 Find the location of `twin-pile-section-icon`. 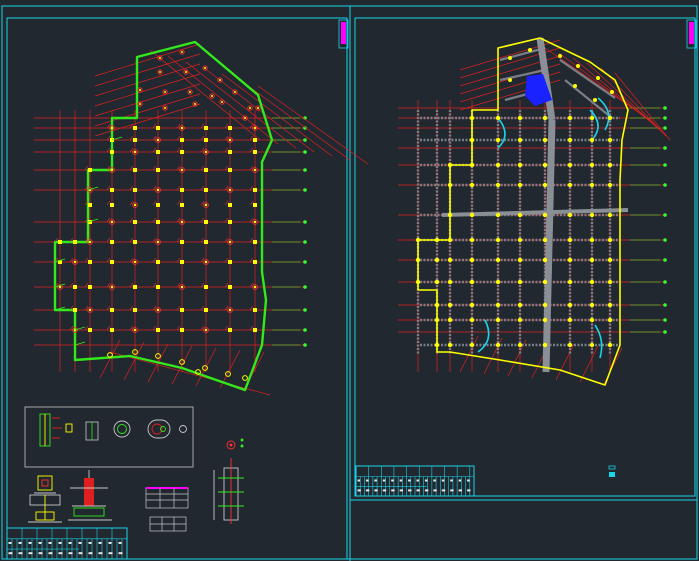

twin-pile-section-icon is located at coordinates (167, 429).